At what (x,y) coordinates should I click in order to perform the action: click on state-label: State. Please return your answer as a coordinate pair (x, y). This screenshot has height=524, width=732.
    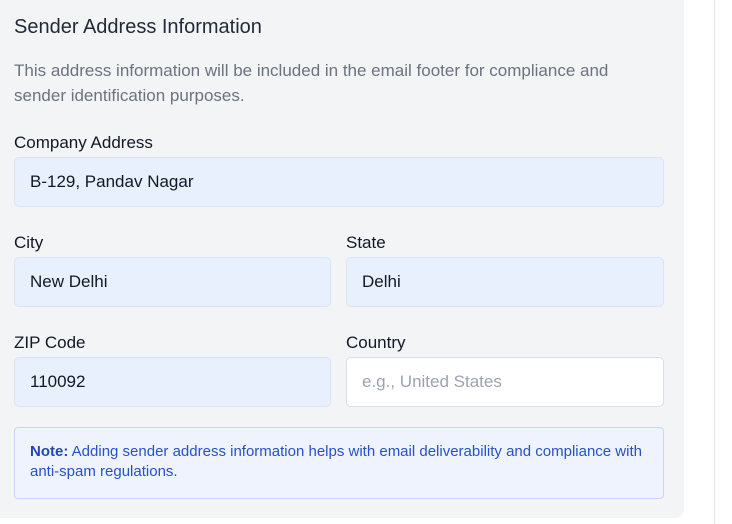
    Looking at the image, I should click on (366, 242).